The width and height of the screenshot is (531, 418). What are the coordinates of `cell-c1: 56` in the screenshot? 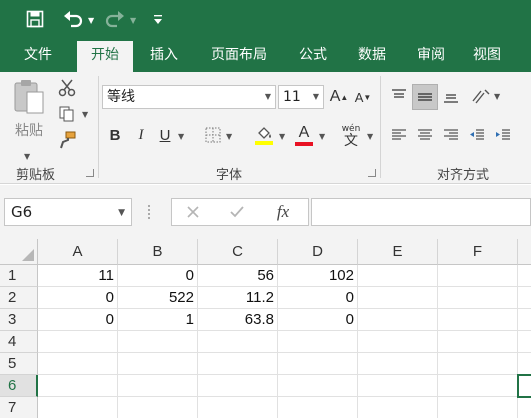 It's located at (238, 276).